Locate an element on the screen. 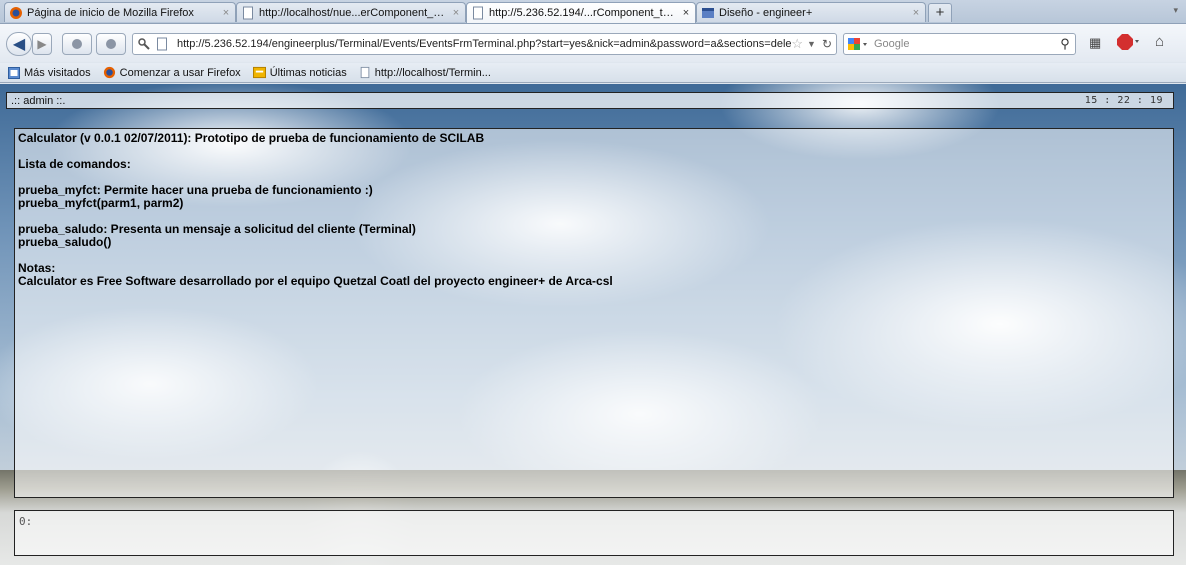 The width and height of the screenshot is (1186, 565). tab-diseno-engineer: Diseño - engineer+ × is located at coordinates (811, 12).